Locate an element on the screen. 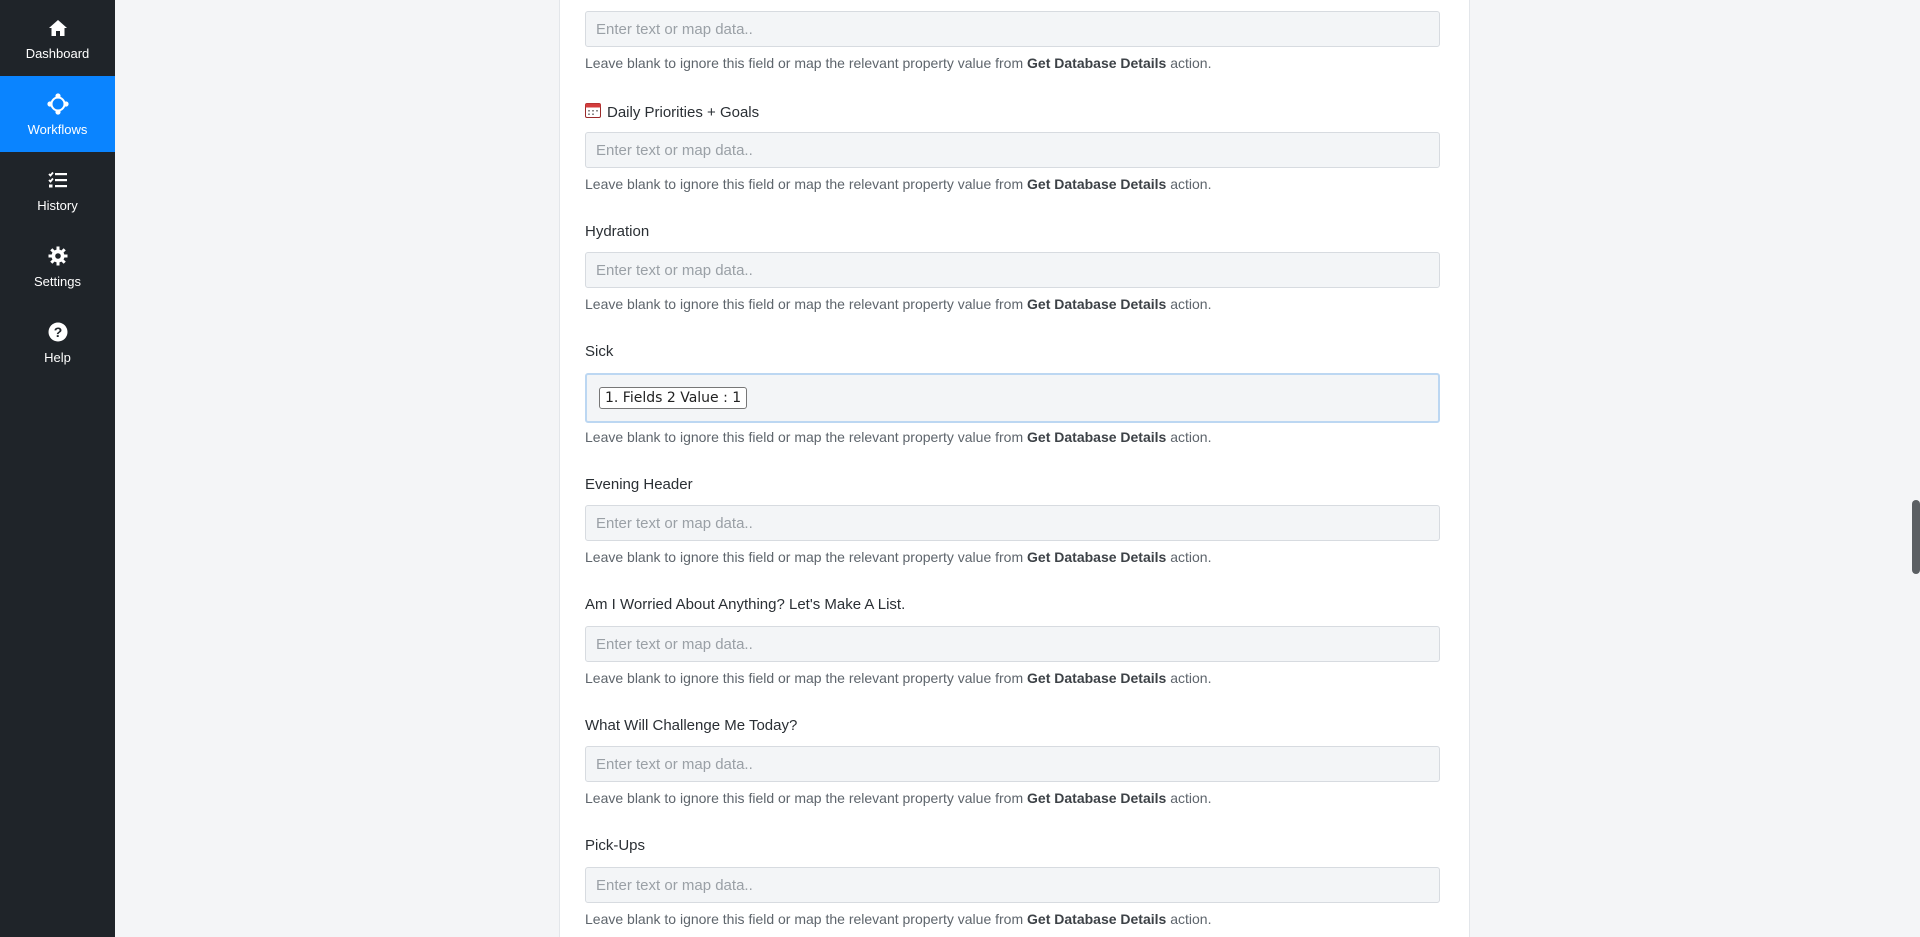 Image resolution: width=1920 pixels, height=937 pixels. field-label-hydration: Hydration is located at coordinates (617, 231).